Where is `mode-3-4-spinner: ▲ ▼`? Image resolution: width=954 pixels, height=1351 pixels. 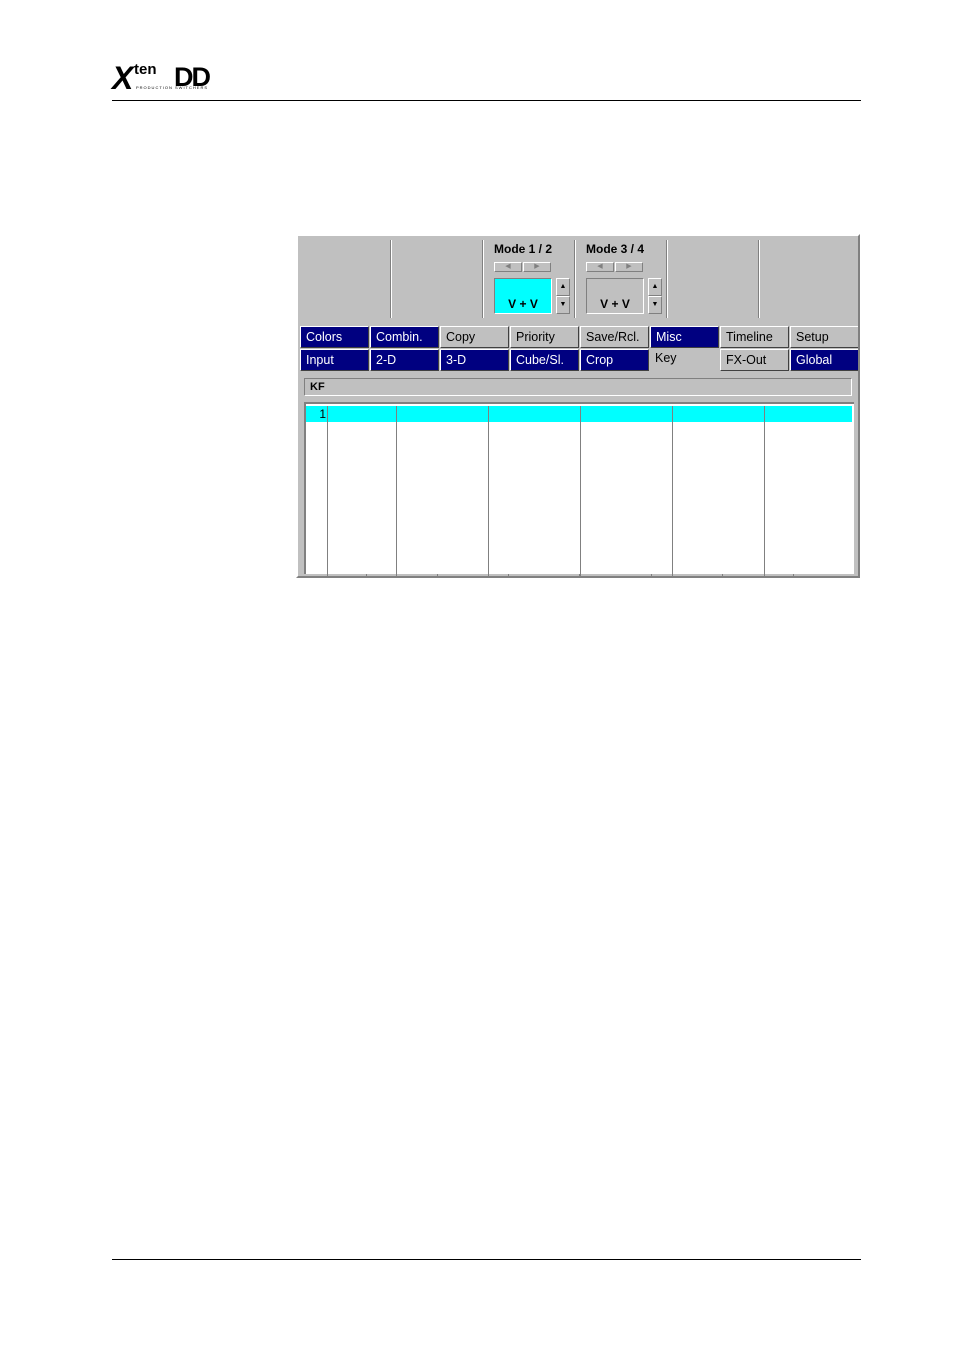 mode-3-4-spinner: ▲ ▼ is located at coordinates (655, 296).